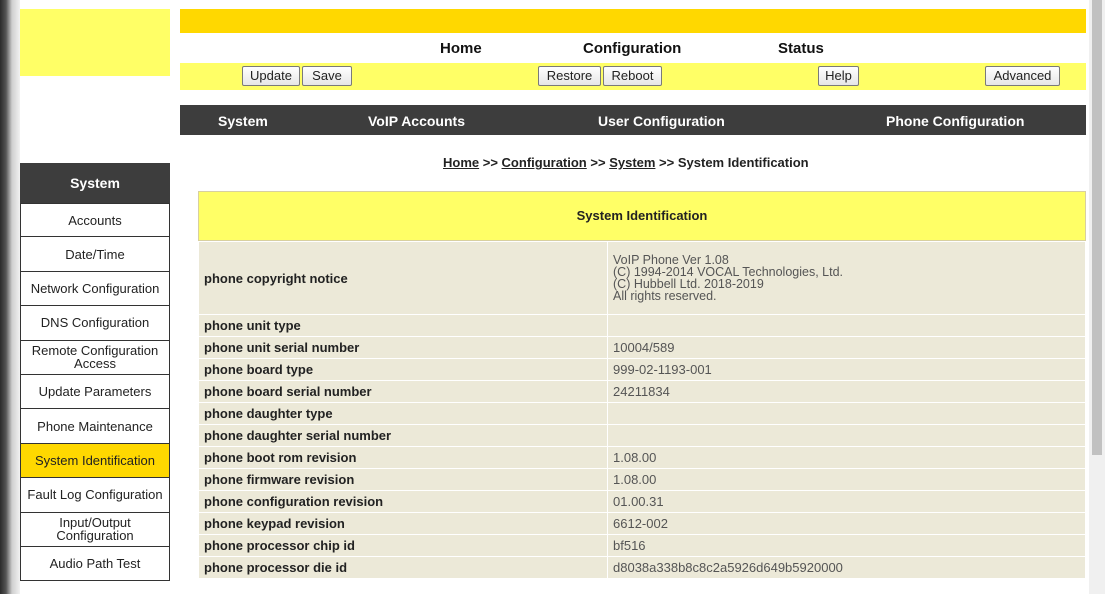 The width and height of the screenshot is (1105, 594). What do you see at coordinates (403, 369) in the screenshot?
I see `row-label: phone board type` at bounding box center [403, 369].